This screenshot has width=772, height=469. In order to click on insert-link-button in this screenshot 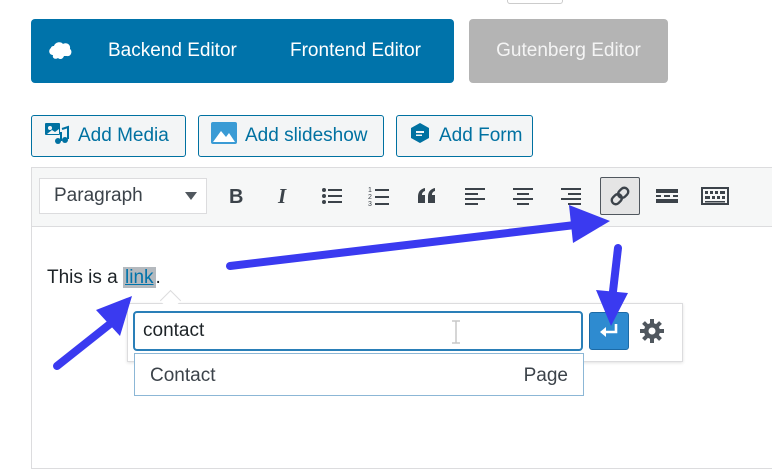, I will do `click(620, 196)`.